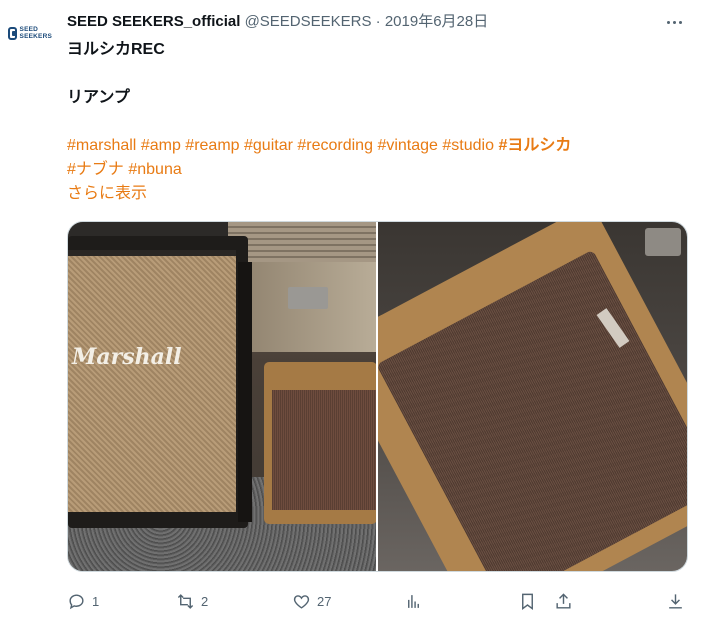  What do you see at coordinates (152, 381) in the screenshot?
I see `cabinet-grill` at bounding box center [152, 381].